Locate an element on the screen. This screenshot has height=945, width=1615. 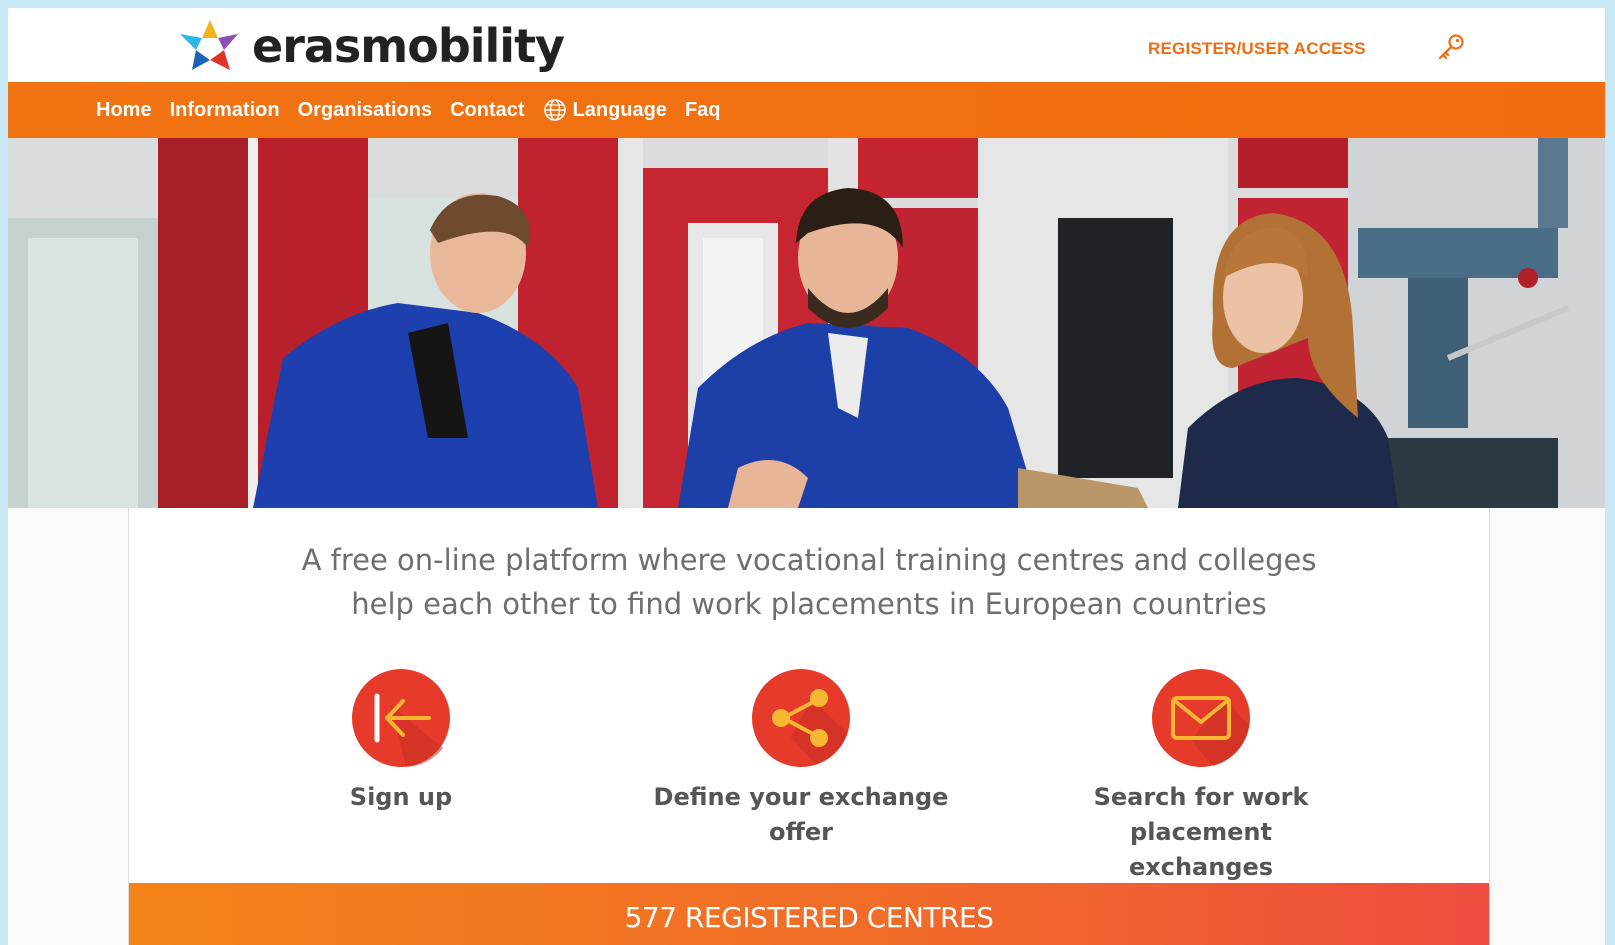
nav-item-label: Language is located at coordinates (619, 109).